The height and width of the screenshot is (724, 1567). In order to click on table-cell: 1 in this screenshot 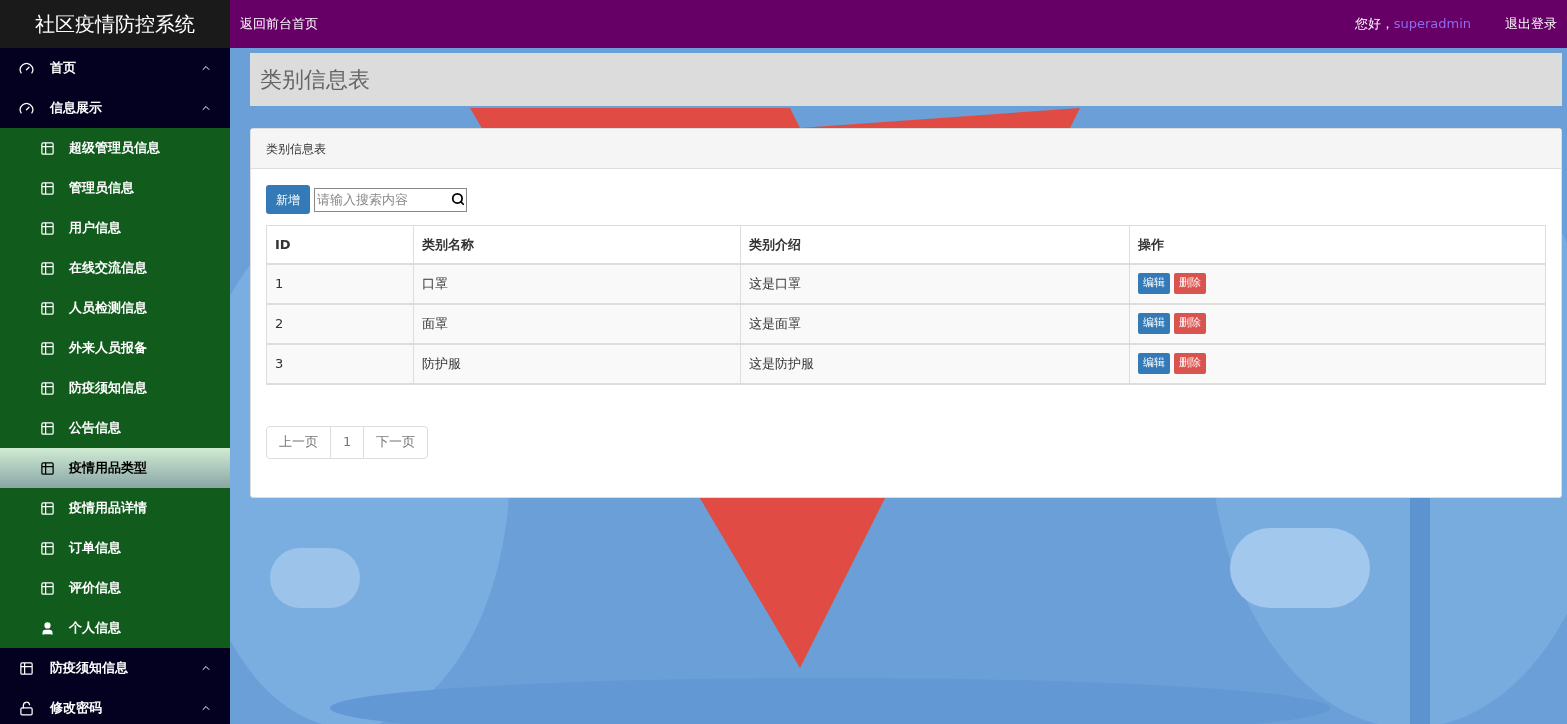, I will do `click(340, 283)`.